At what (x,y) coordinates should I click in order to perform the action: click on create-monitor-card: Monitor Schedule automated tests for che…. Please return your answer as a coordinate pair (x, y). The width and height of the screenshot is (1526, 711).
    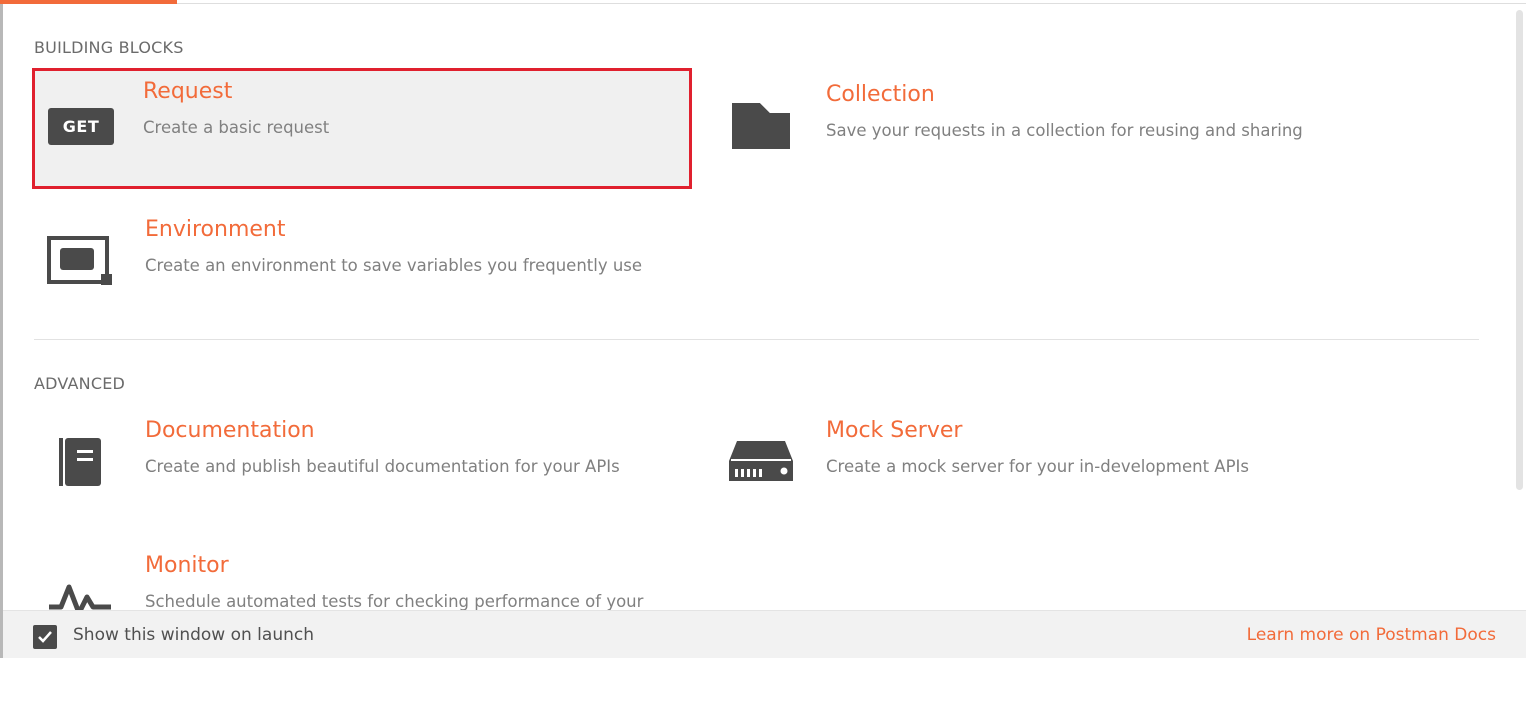
    Looking at the image, I should click on (361, 576).